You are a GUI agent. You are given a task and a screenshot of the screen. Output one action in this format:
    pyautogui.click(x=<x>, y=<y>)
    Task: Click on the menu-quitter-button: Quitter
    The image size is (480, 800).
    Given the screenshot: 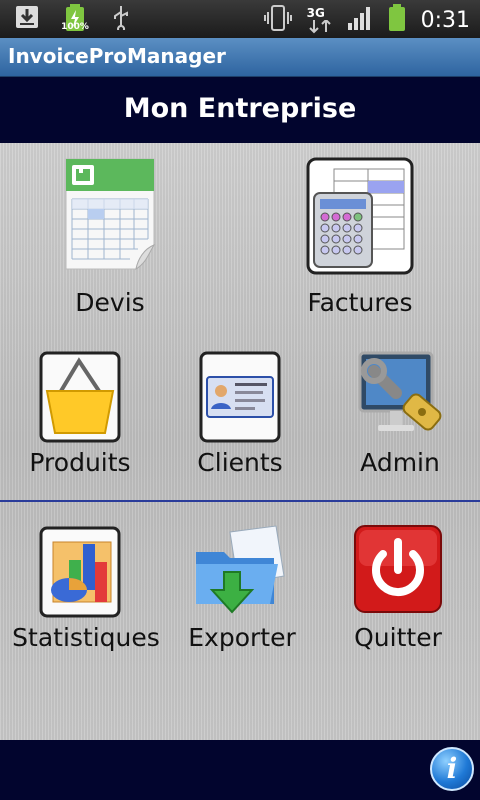 What is the action you would take?
    pyautogui.click(x=398, y=603)
    